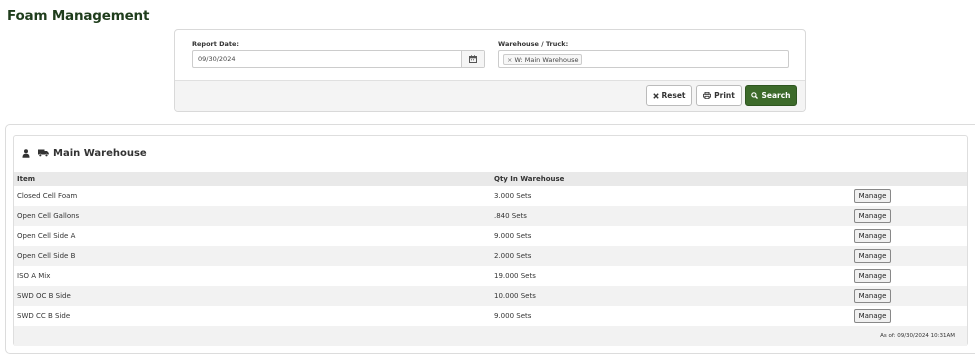 The height and width of the screenshot is (354, 975). What do you see at coordinates (509, 60) in the screenshot?
I see `remove-tag-icon: ×` at bounding box center [509, 60].